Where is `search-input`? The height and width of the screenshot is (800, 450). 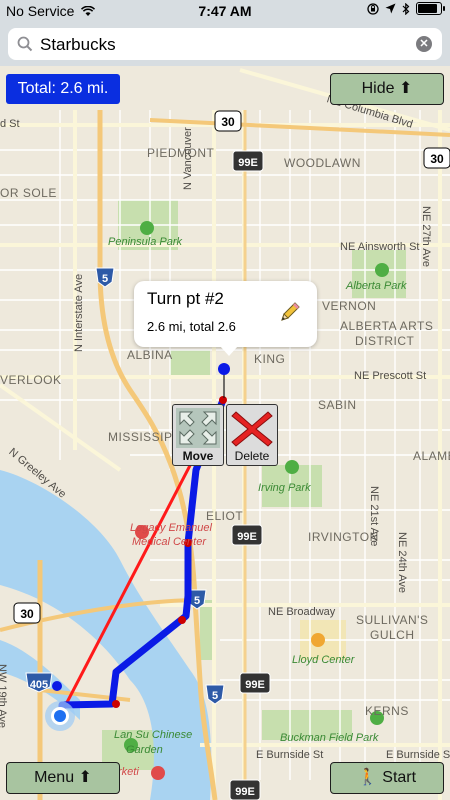
search-input is located at coordinates (220, 45).